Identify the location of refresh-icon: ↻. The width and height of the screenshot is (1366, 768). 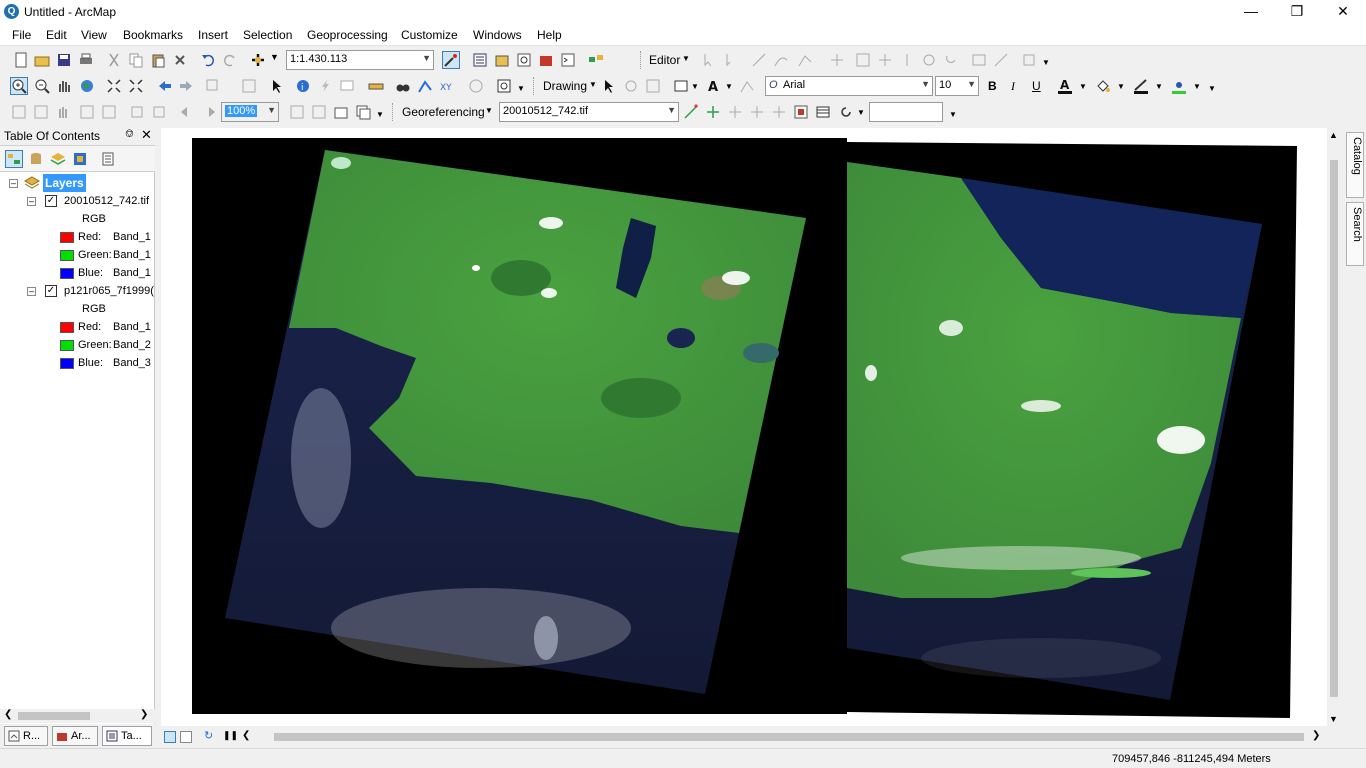
(208, 735).